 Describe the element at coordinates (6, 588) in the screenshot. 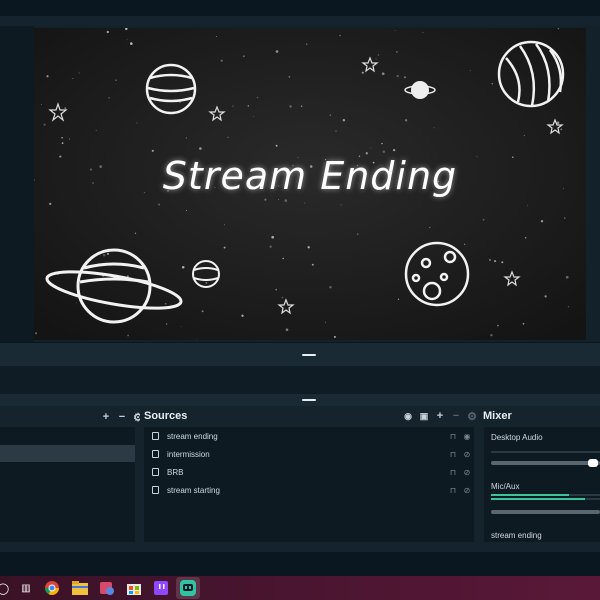

I see `windows-icon: ◯` at that location.